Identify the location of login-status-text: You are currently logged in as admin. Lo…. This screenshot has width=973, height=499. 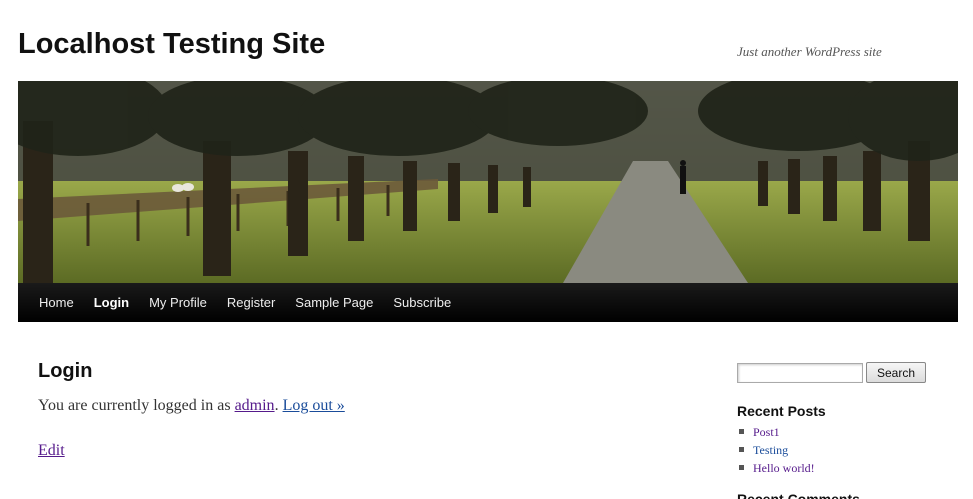
(358, 406).